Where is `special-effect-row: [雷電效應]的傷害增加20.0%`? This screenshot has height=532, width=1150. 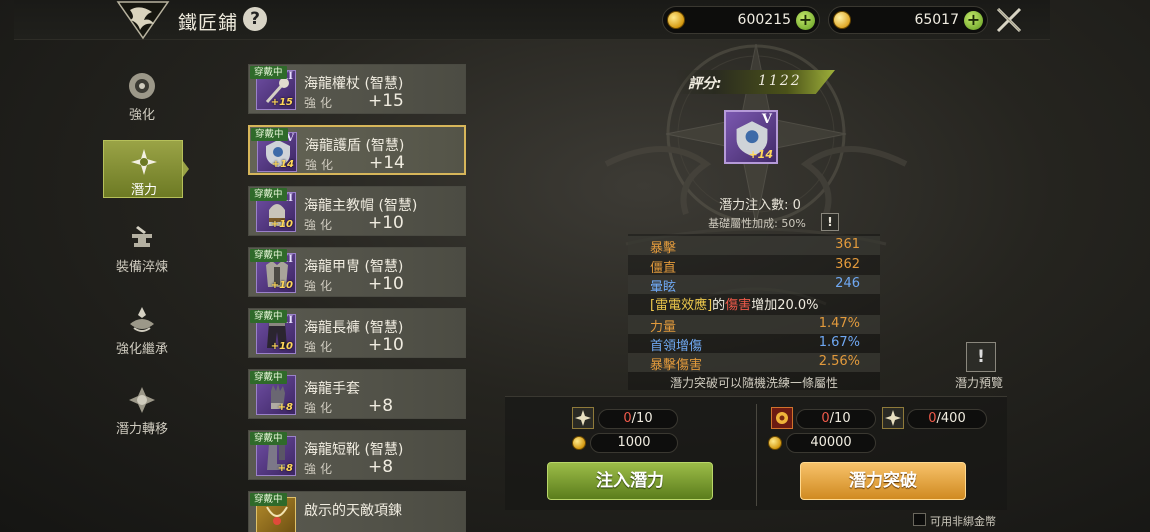 special-effect-row: [雷電效應]的傷害增加20.0% is located at coordinates (734, 305).